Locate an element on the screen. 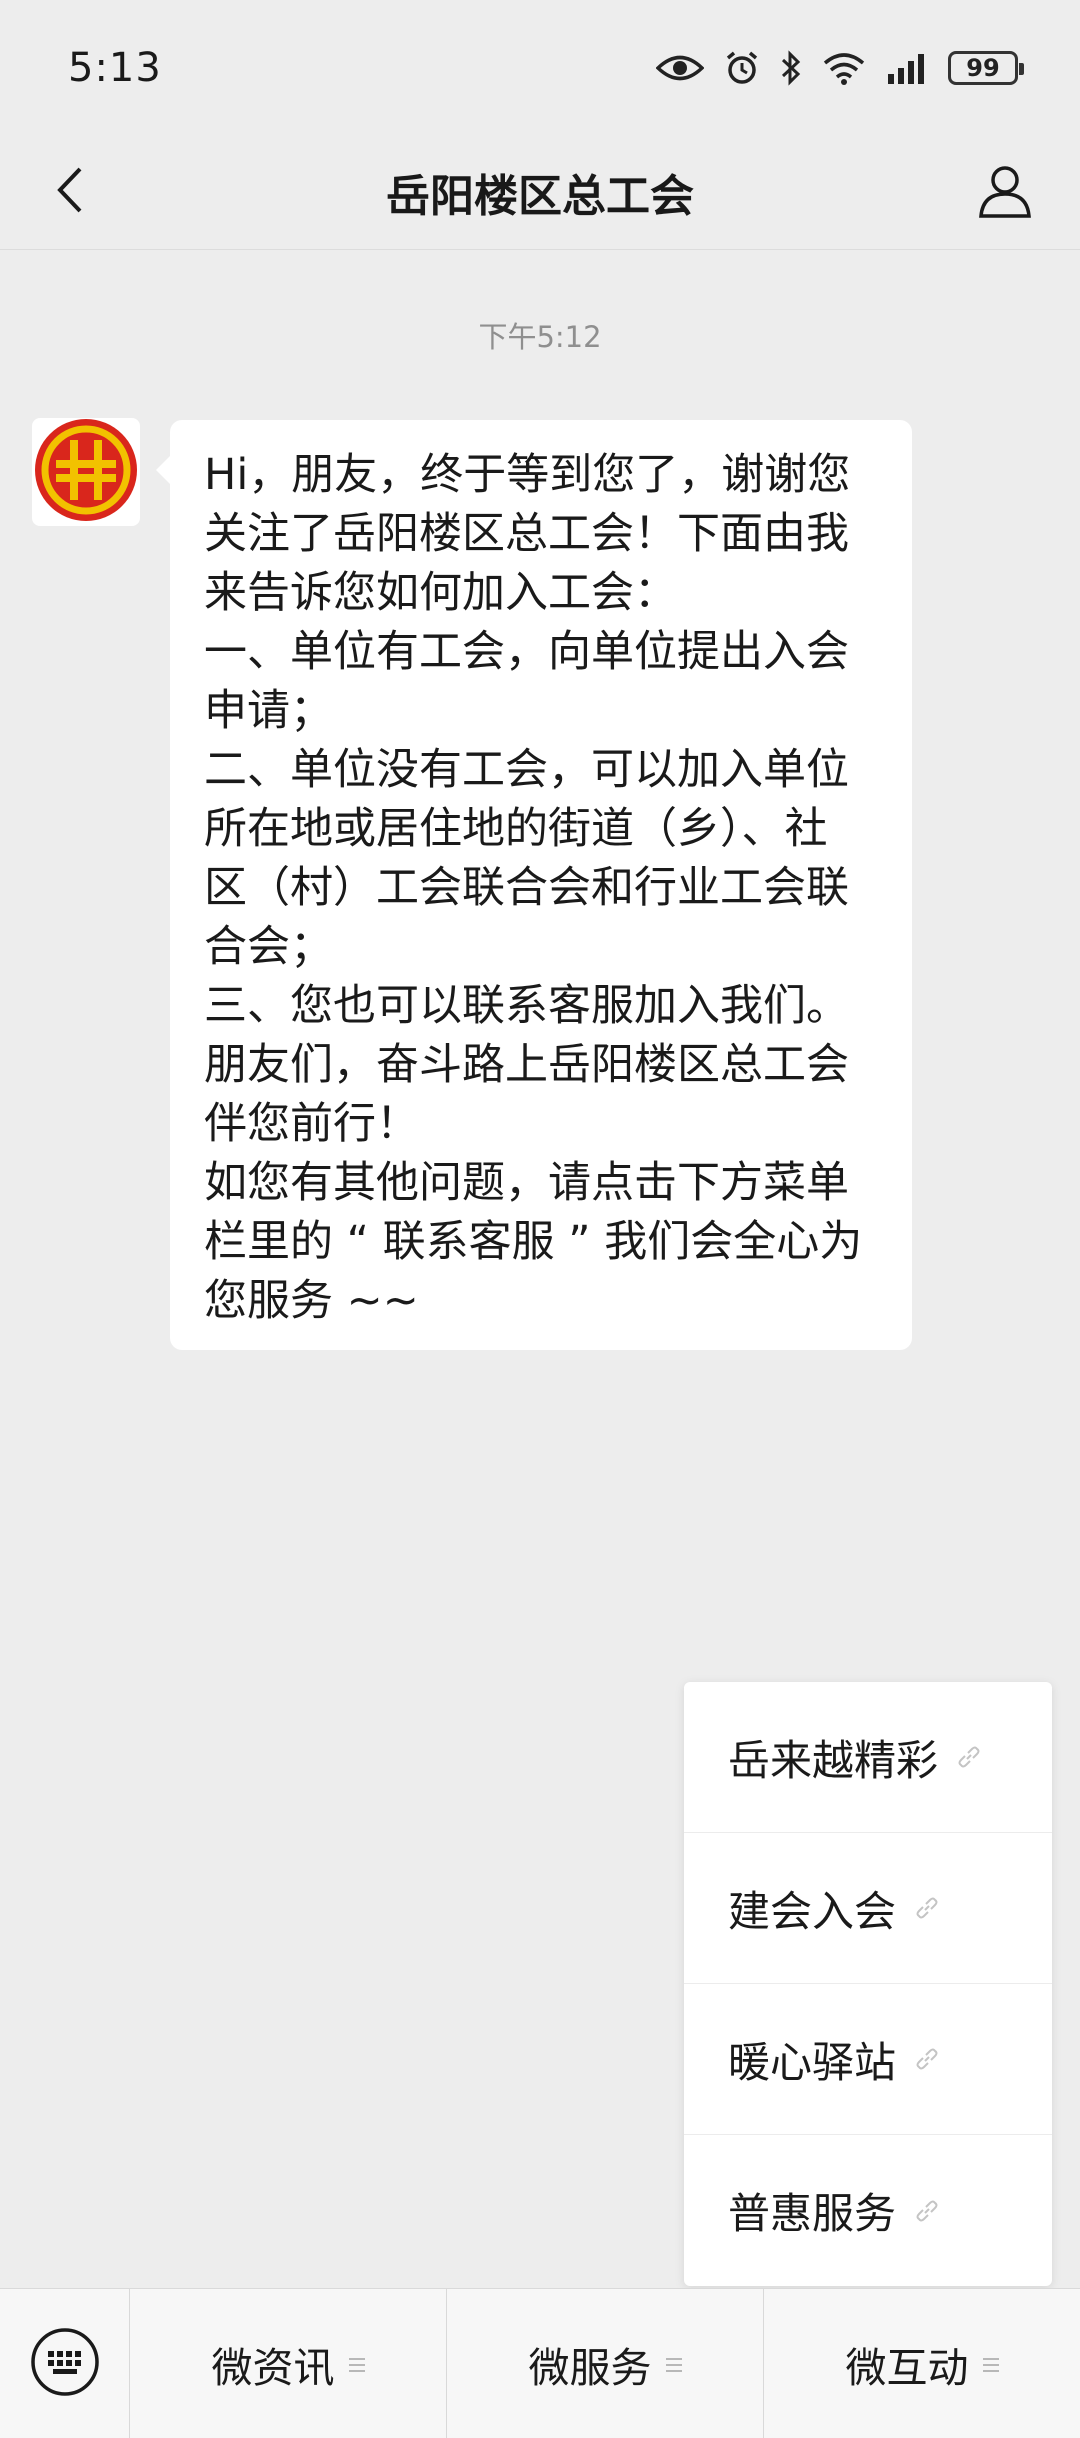  submenu-item-jian-hui-ru-hui: 建会入会 is located at coordinates (868, 1908).